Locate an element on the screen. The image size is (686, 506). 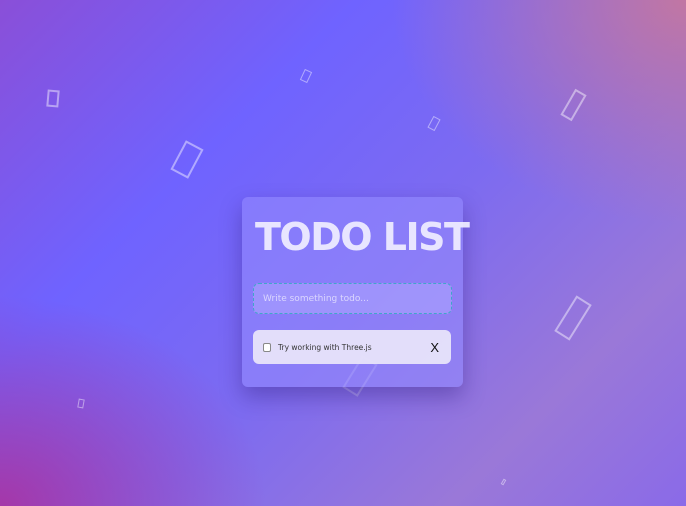
todo-list-item: Try working with Three.js X is located at coordinates (352, 347).